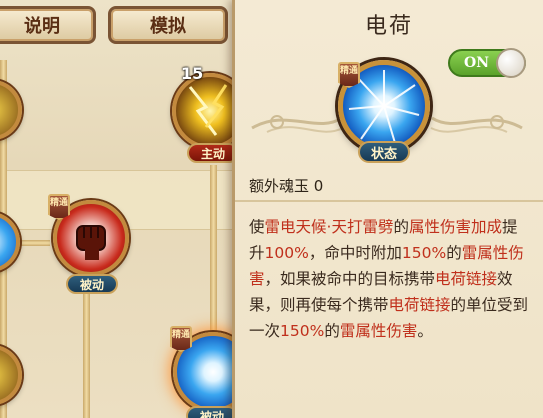  I want to click on skill-tag-active: 主动, so click(211, 153).